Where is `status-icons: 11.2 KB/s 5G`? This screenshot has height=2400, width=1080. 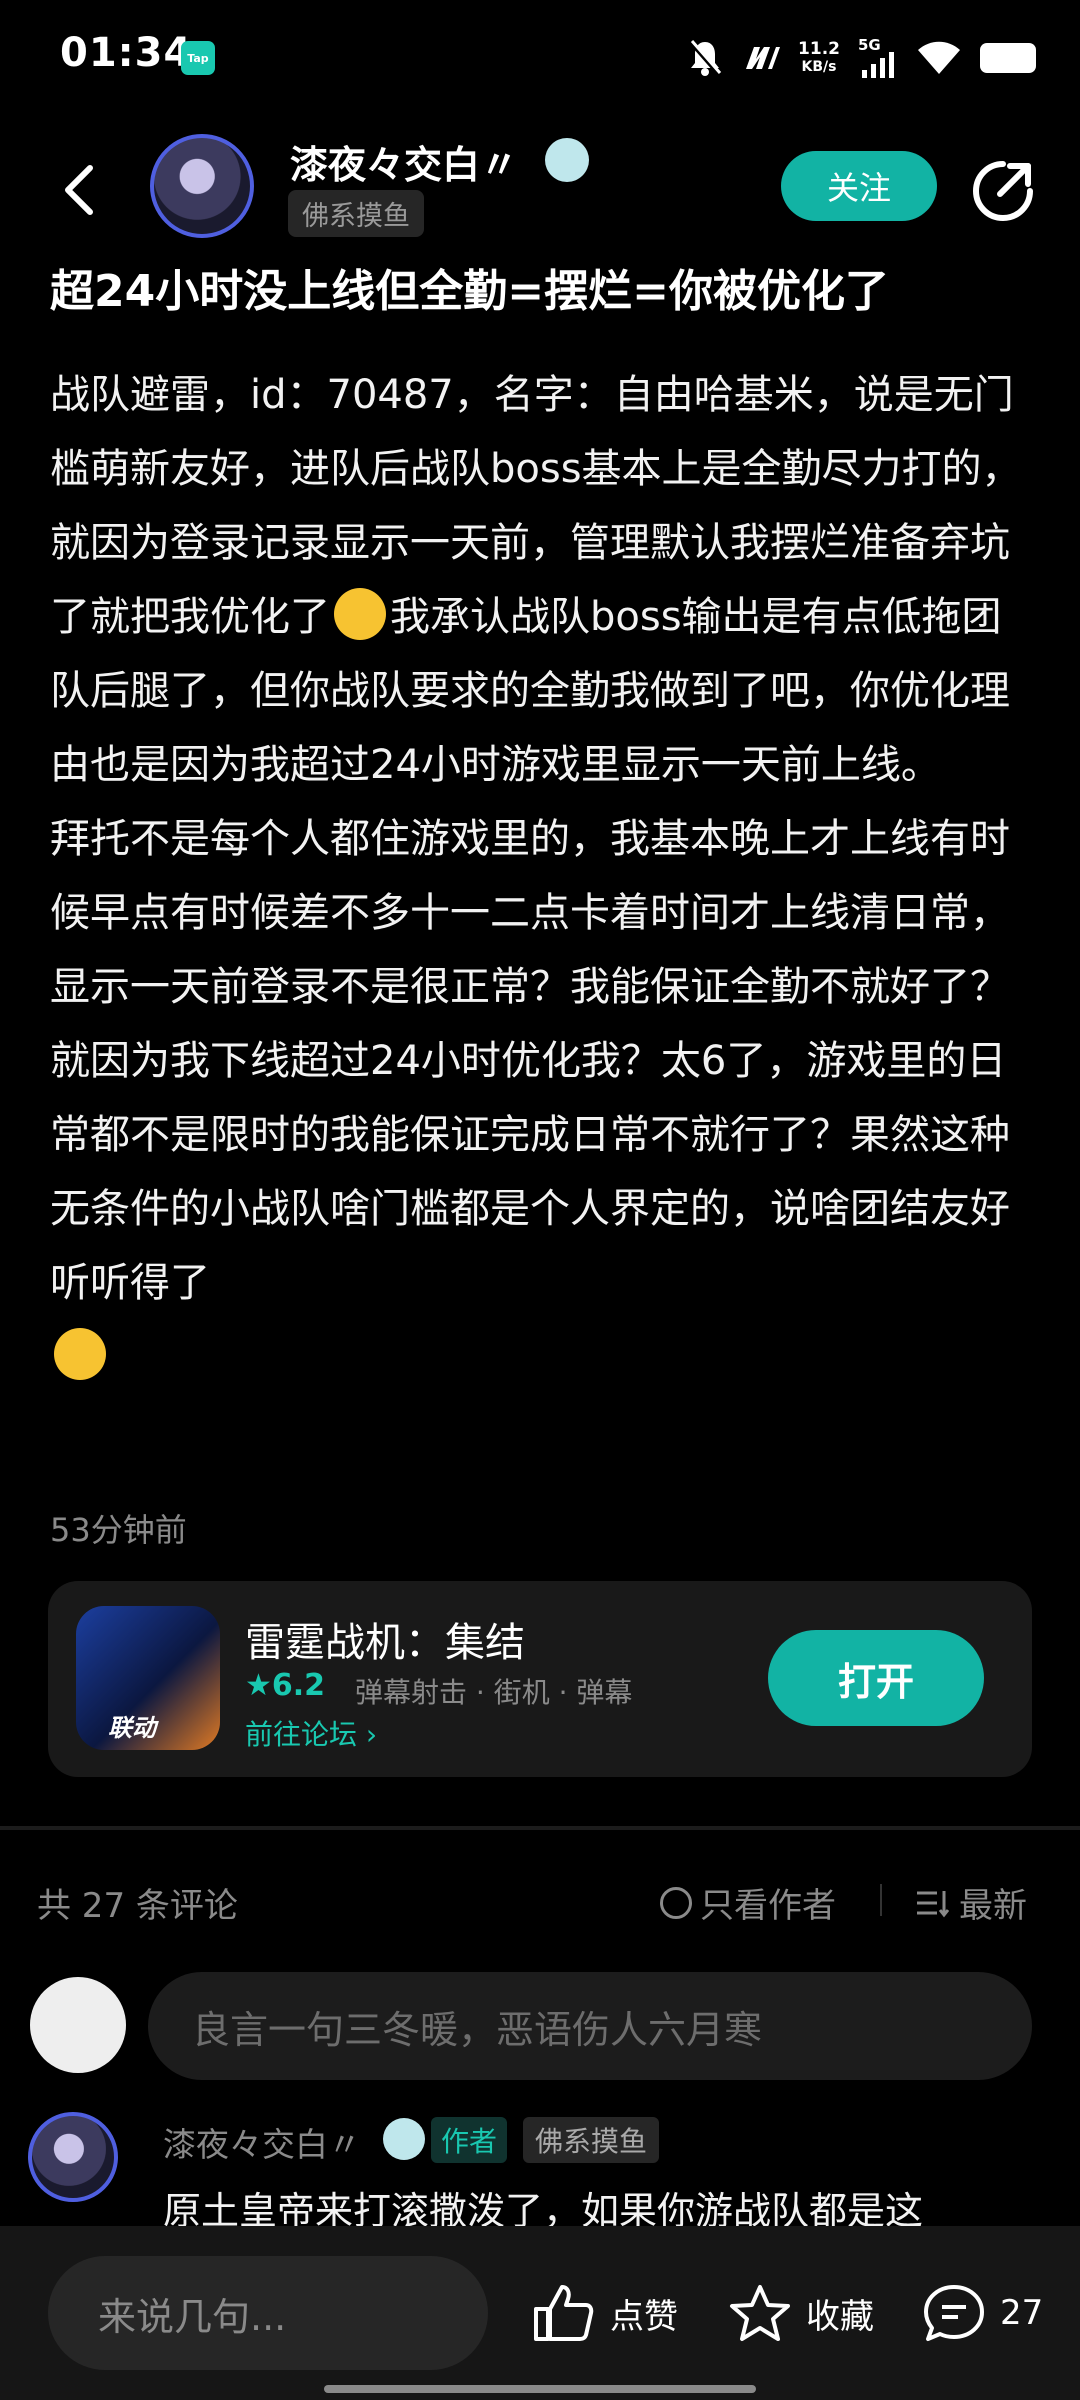
status-icons: 11.2 KB/s 5G is located at coordinates (862, 58).